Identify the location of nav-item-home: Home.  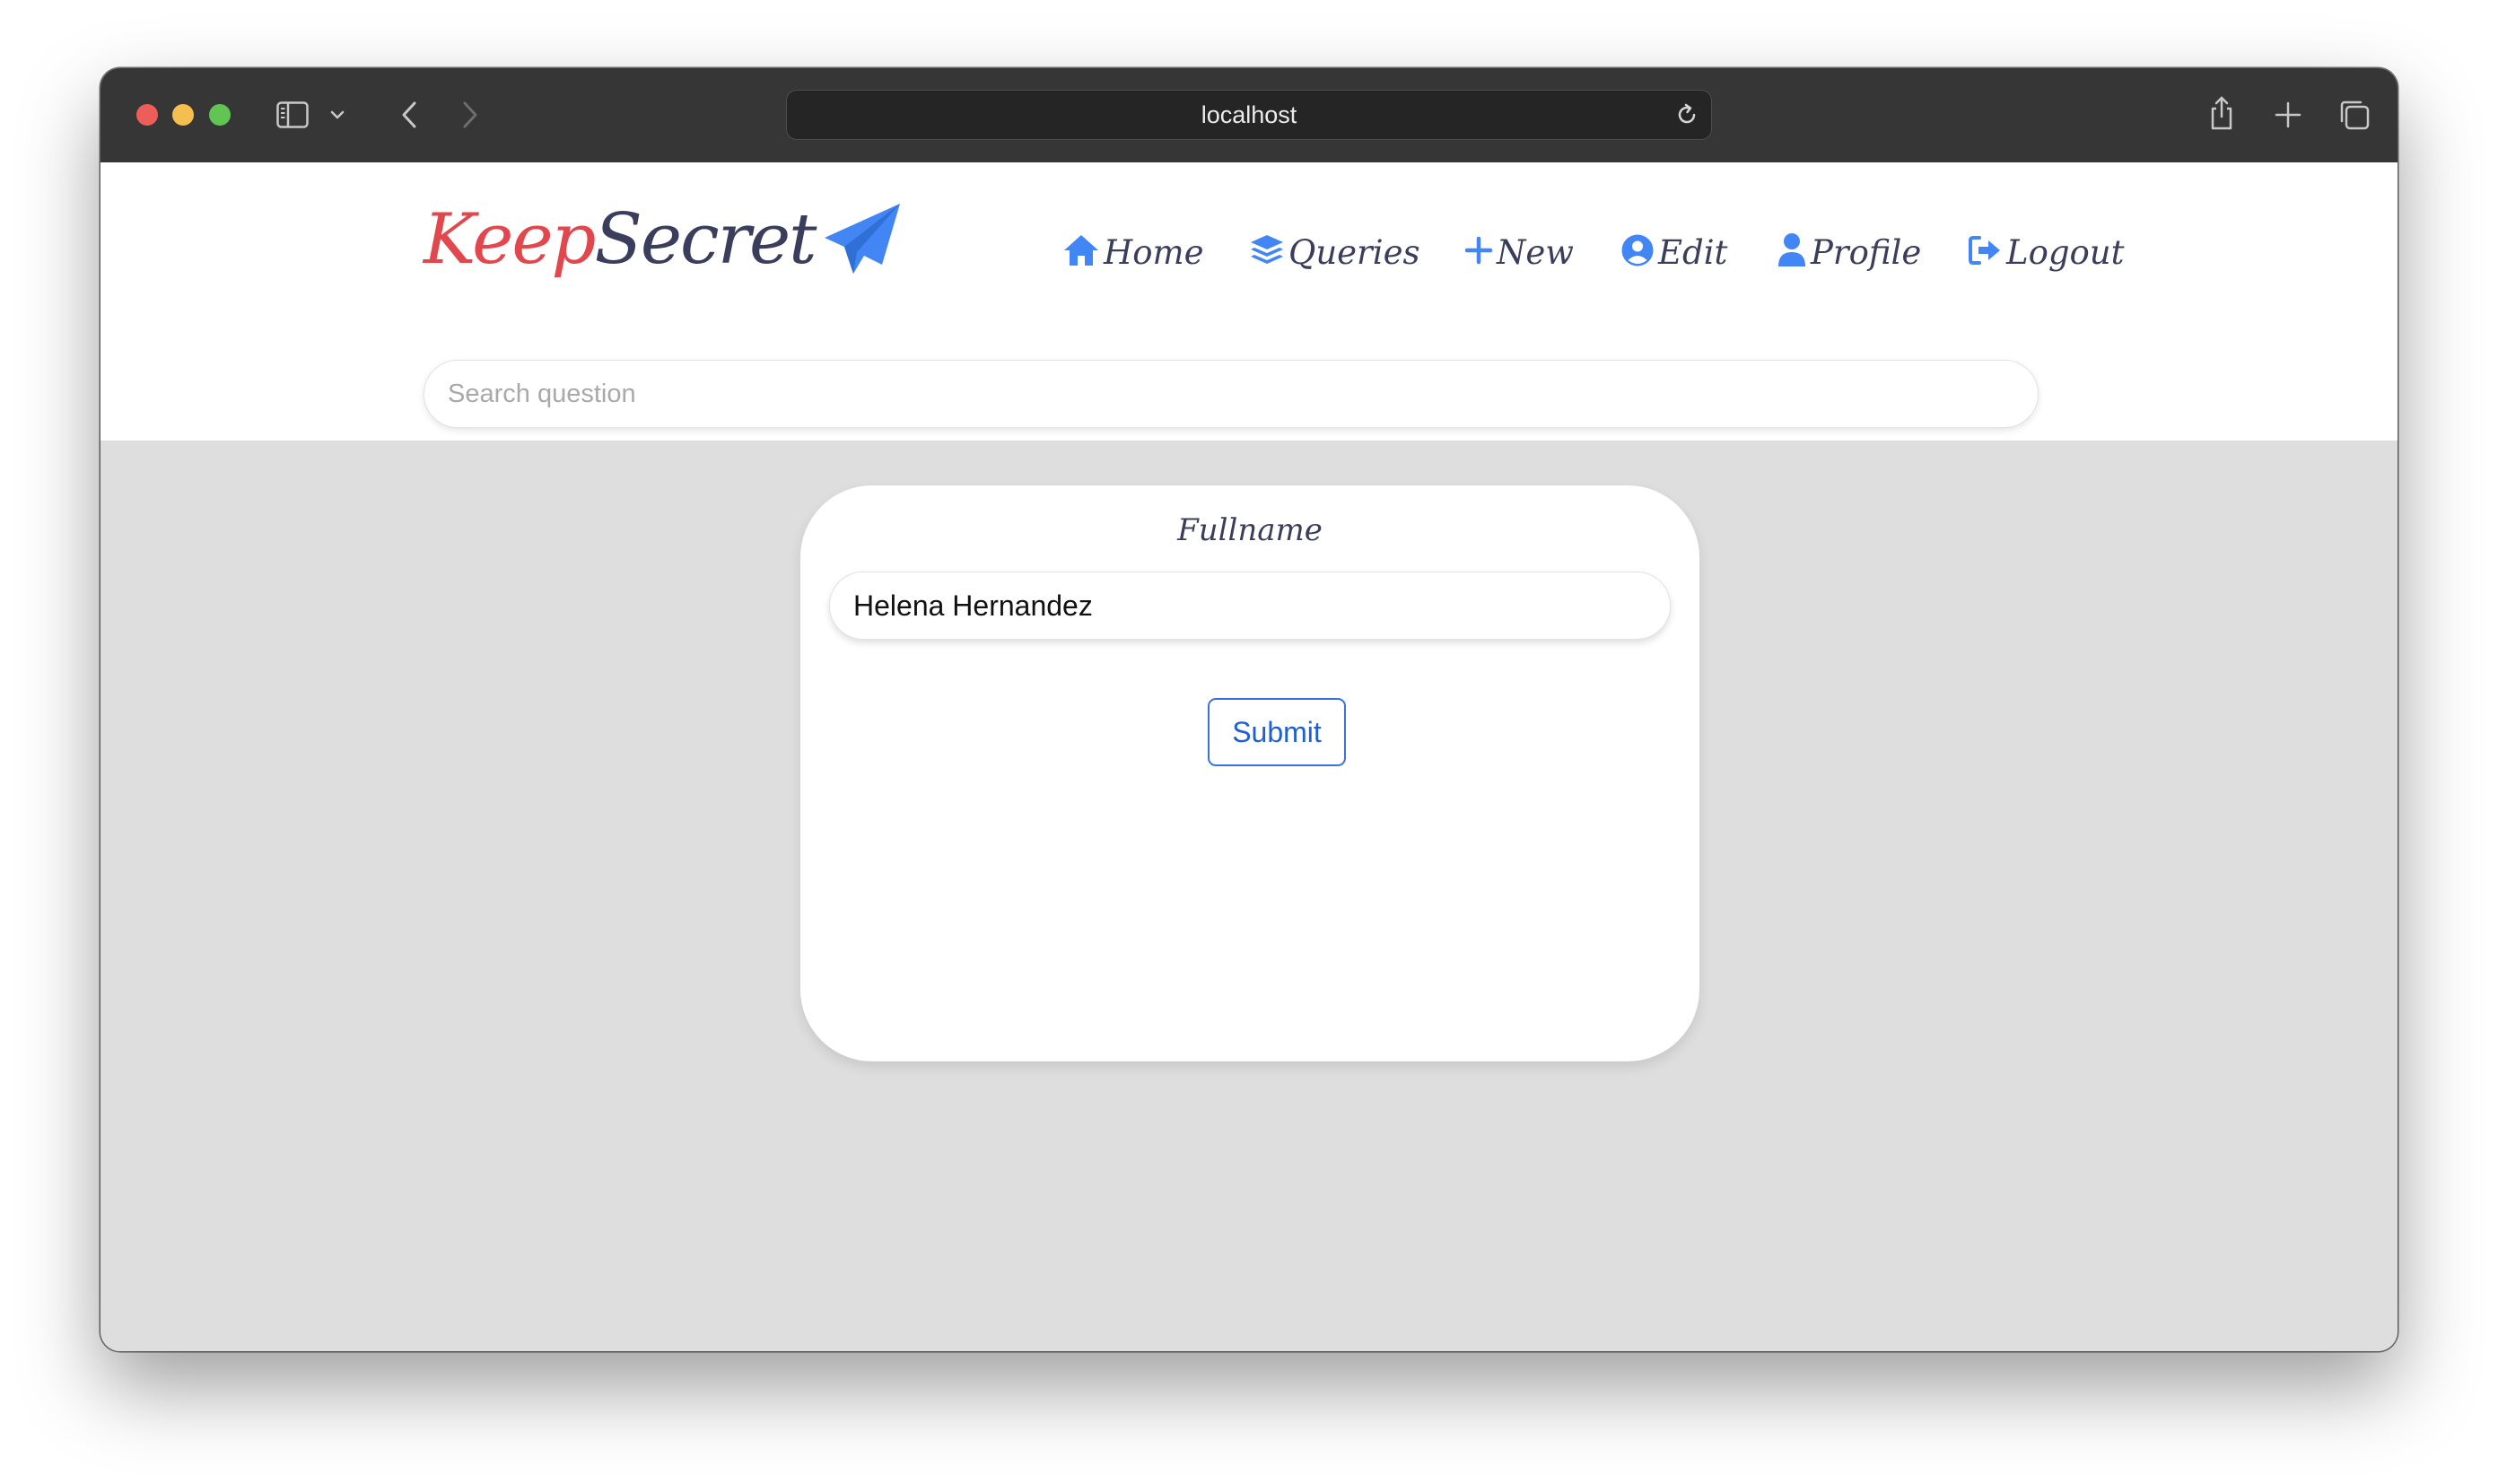
(1133, 252).